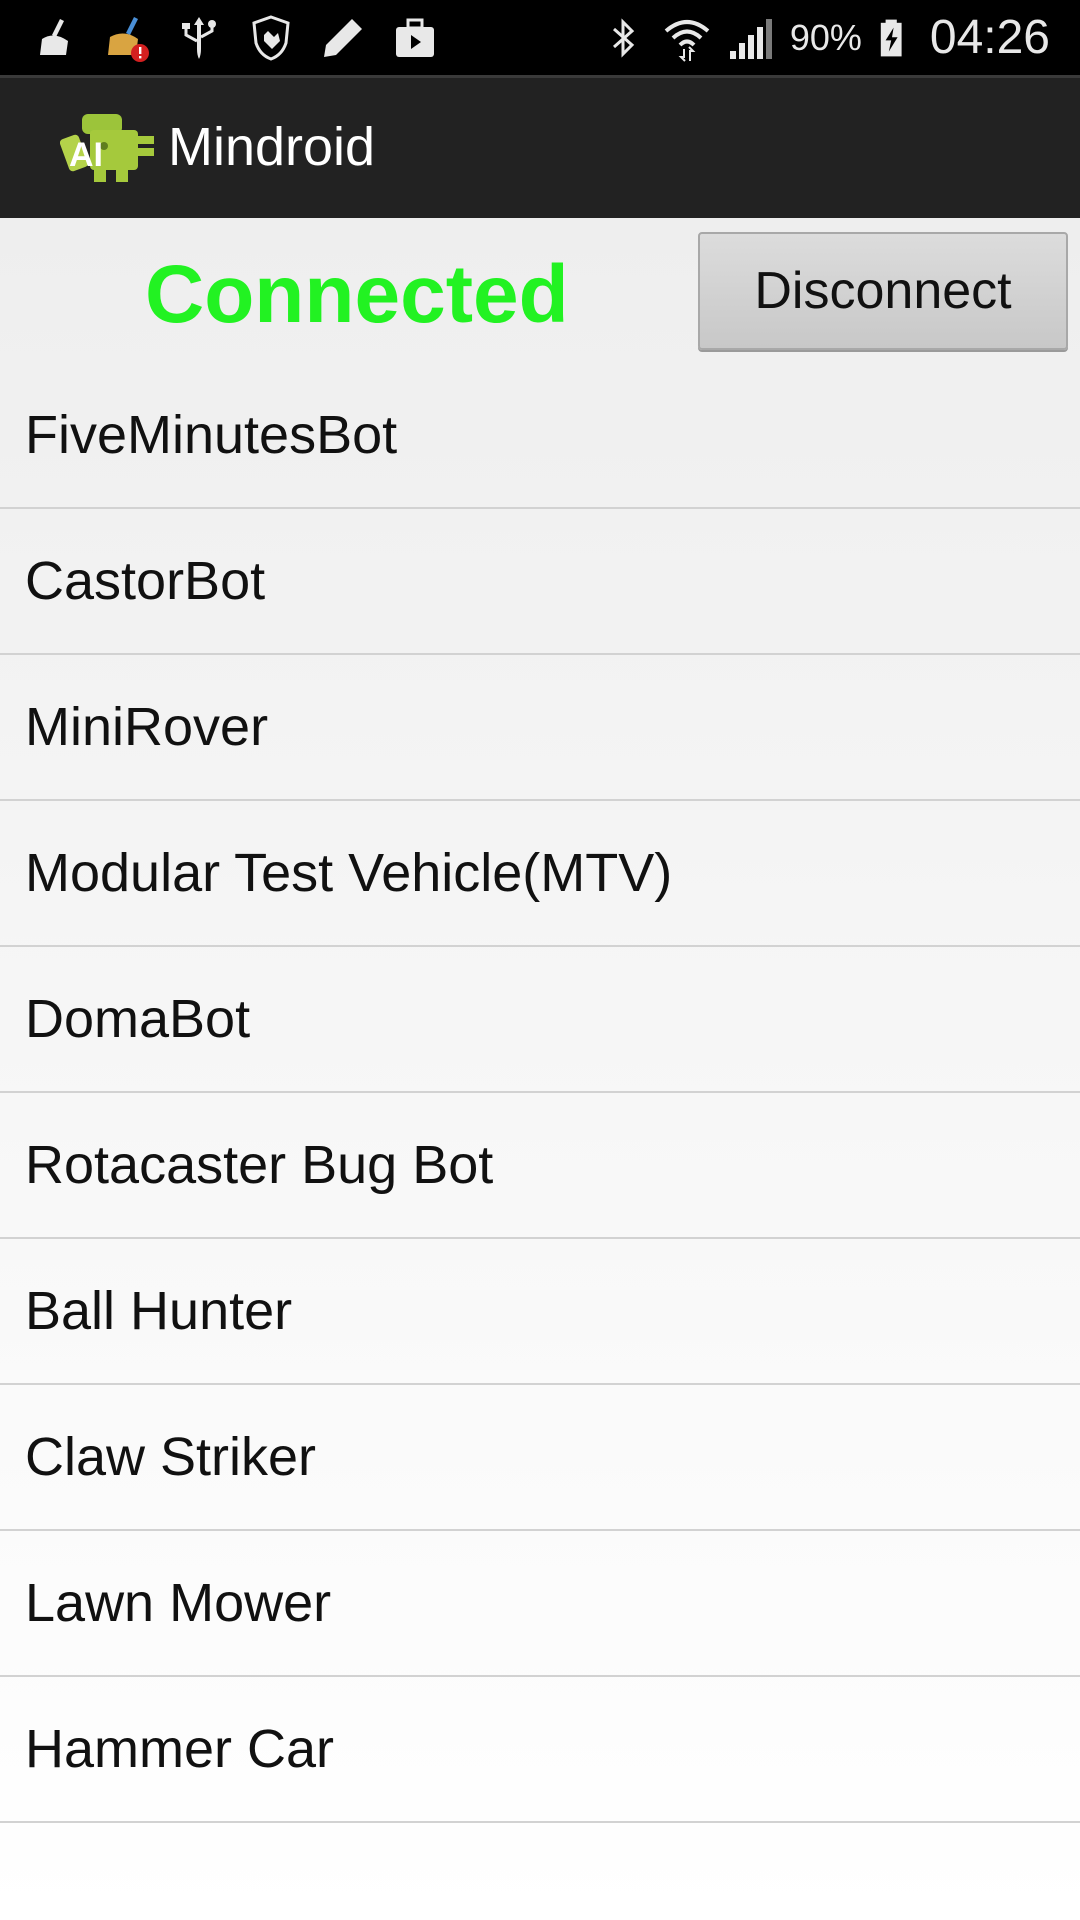  What do you see at coordinates (343, 37) in the screenshot?
I see `pencil-icon` at bounding box center [343, 37].